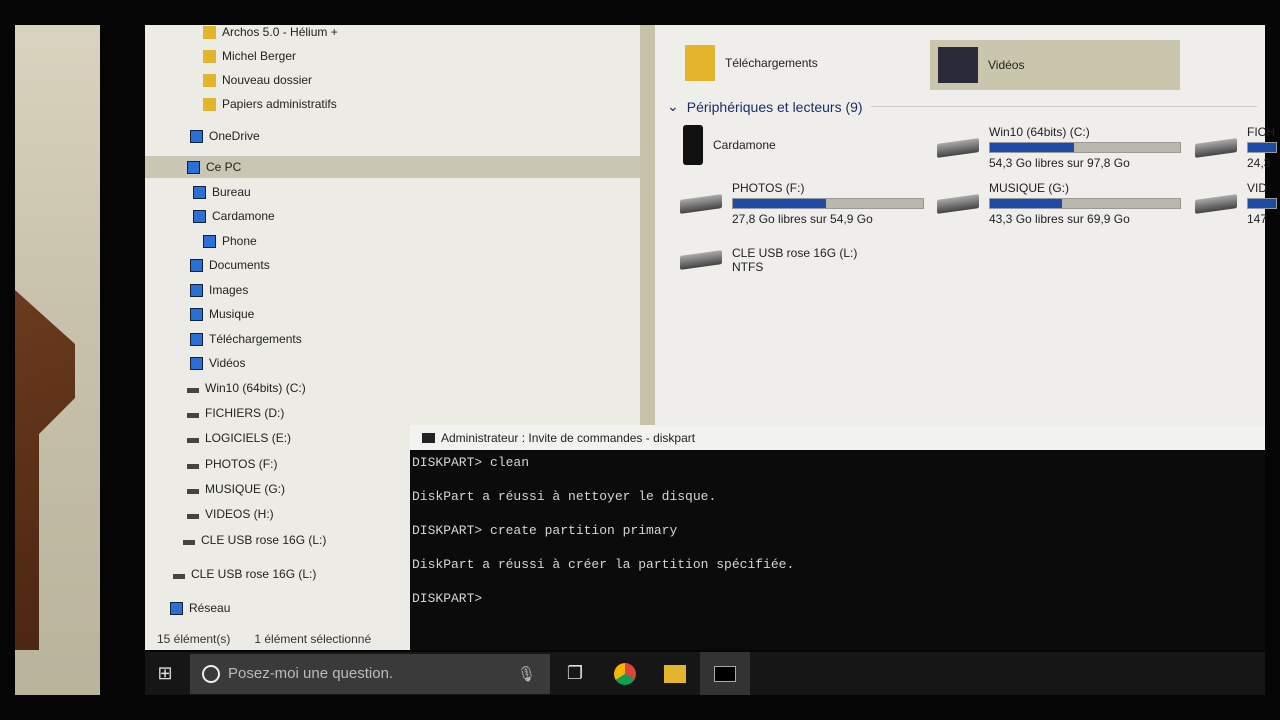 Image resolution: width=1280 pixels, height=720 pixels. What do you see at coordinates (239, 438) in the screenshot?
I see `nav-item: LOGICIELS (E:)` at bounding box center [239, 438].